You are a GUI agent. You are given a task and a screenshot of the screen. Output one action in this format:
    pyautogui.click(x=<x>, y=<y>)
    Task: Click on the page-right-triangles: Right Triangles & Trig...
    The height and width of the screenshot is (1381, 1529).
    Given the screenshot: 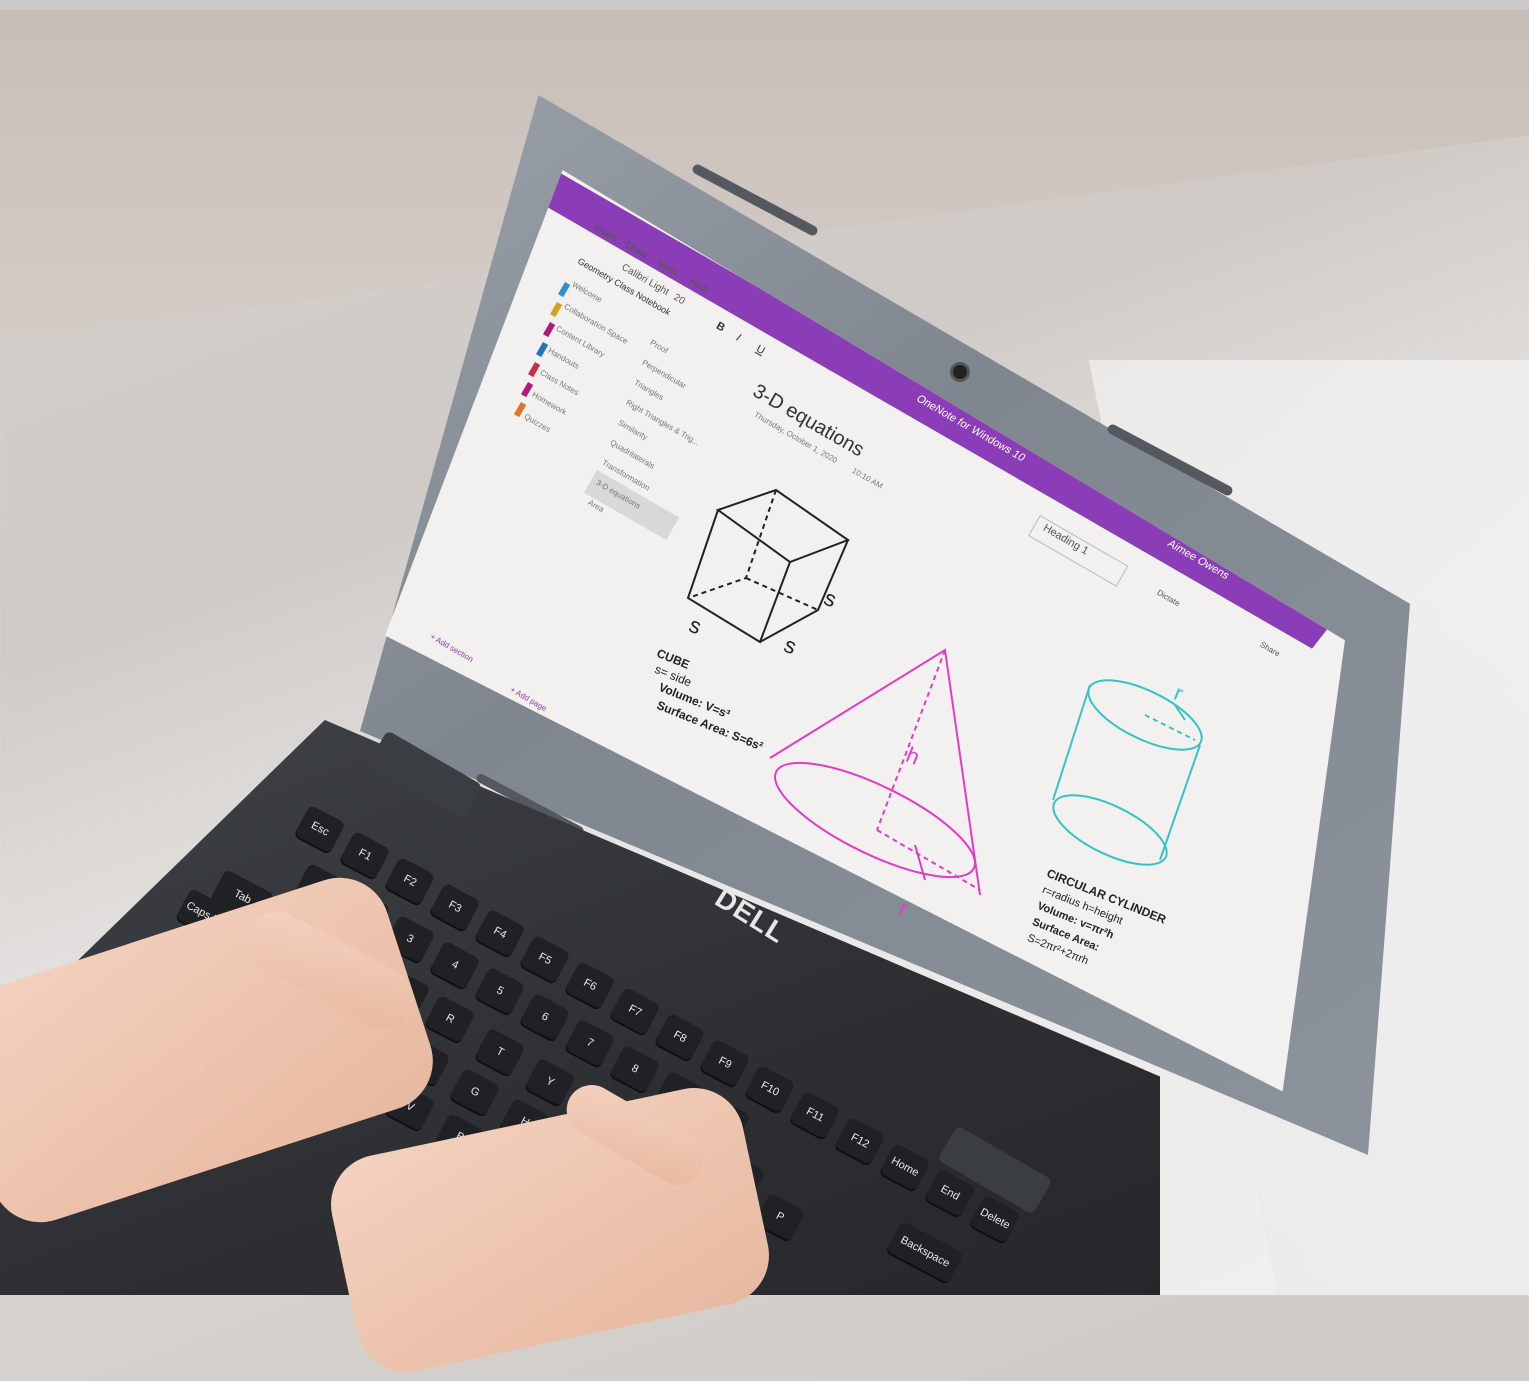 What is the action you would take?
    pyautogui.click(x=663, y=422)
    